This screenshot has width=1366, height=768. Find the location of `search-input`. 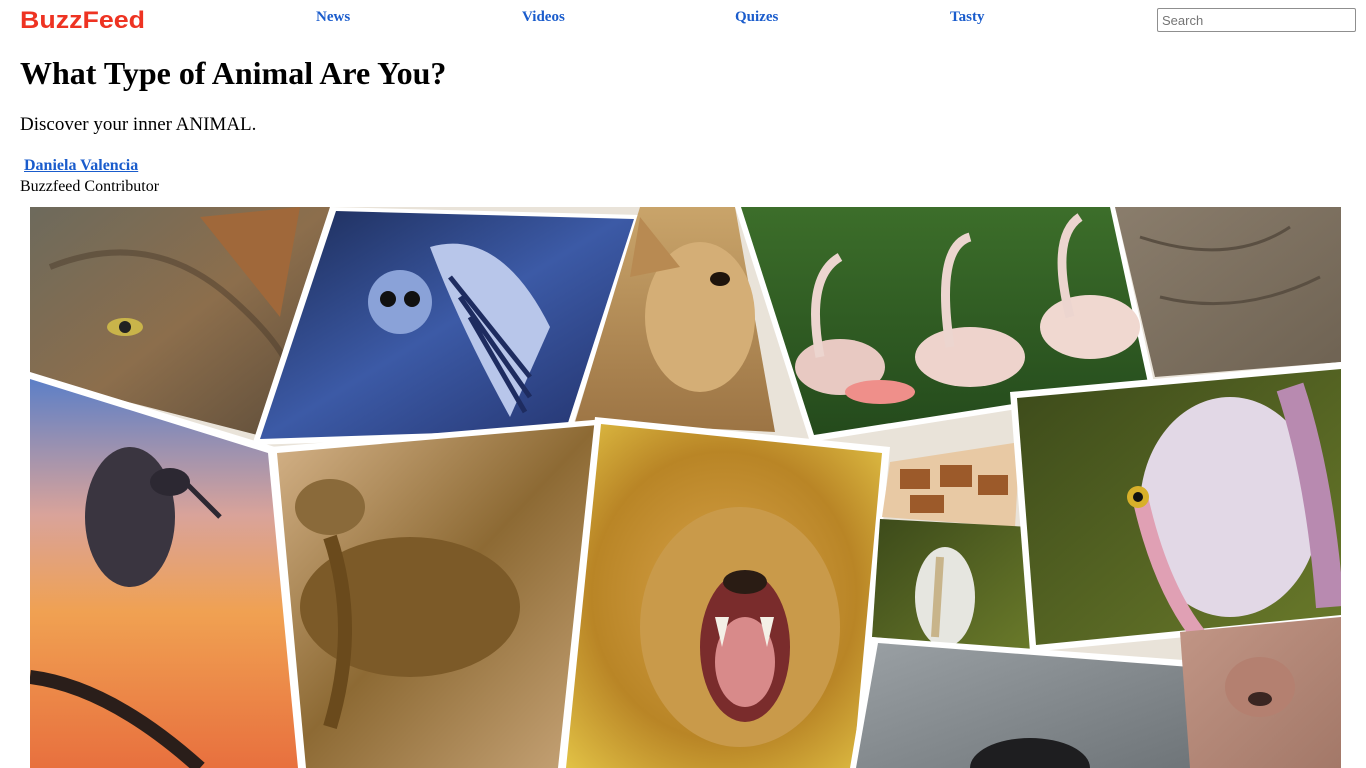

search-input is located at coordinates (1256, 20).